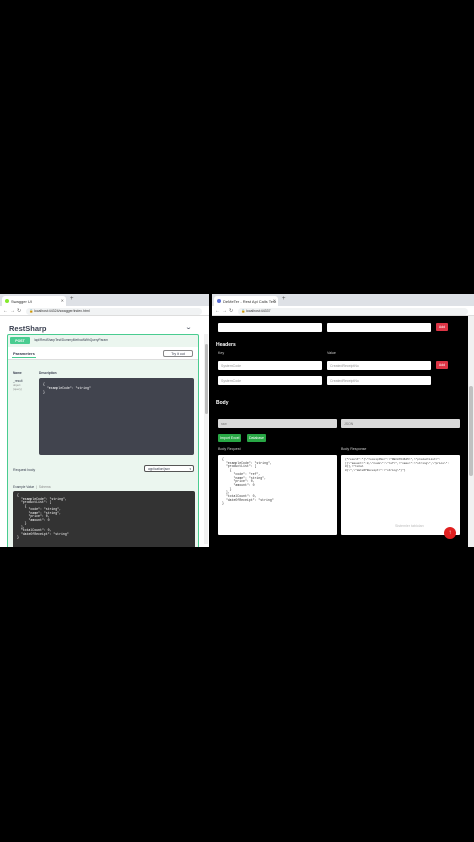 This screenshot has width=474, height=842. What do you see at coordinates (103, 353) in the screenshot?
I see `parameters-header: Parameters Try it out` at bounding box center [103, 353].